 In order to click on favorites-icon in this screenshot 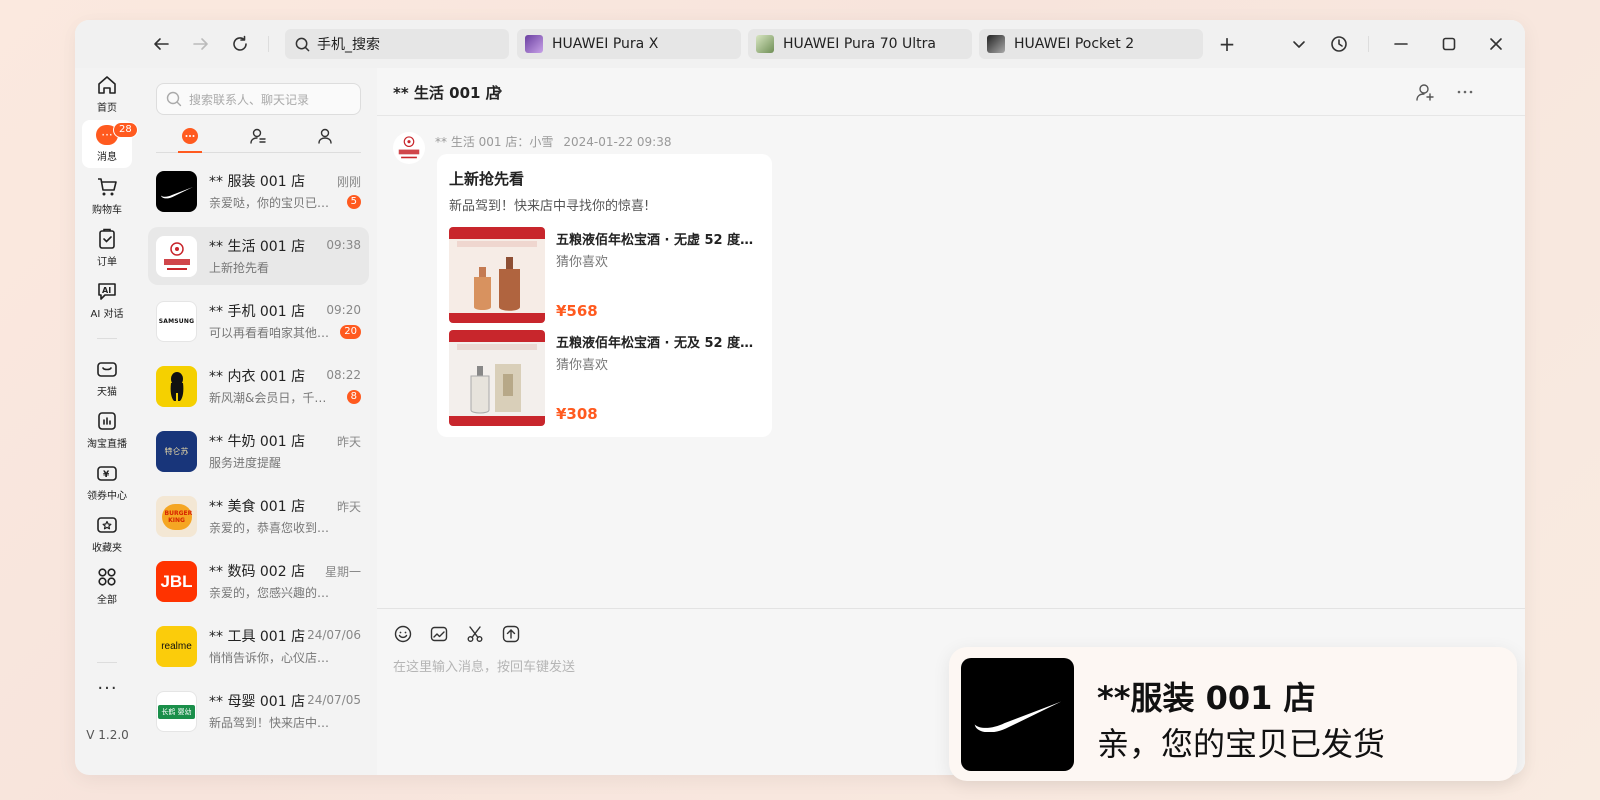, I will do `click(107, 525)`.